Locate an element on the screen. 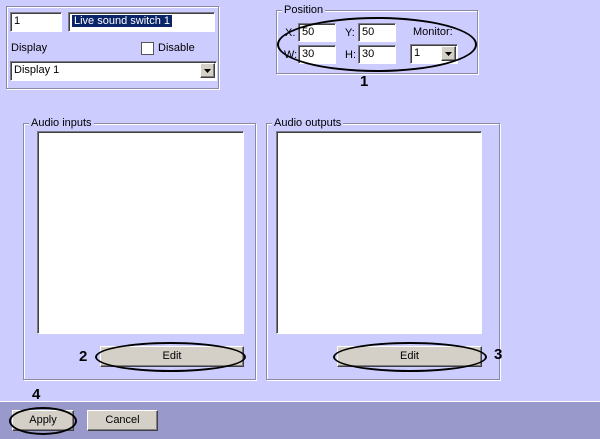 The image size is (600, 439). audio-inputs-legend: Audio inputs is located at coordinates (61, 123).